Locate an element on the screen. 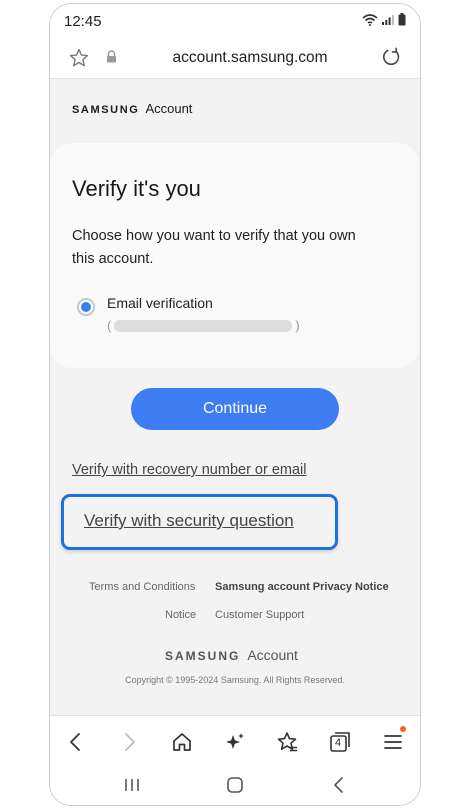 The width and height of the screenshot is (470, 810). terms-link: Terms and Conditions is located at coordinates (142, 587).